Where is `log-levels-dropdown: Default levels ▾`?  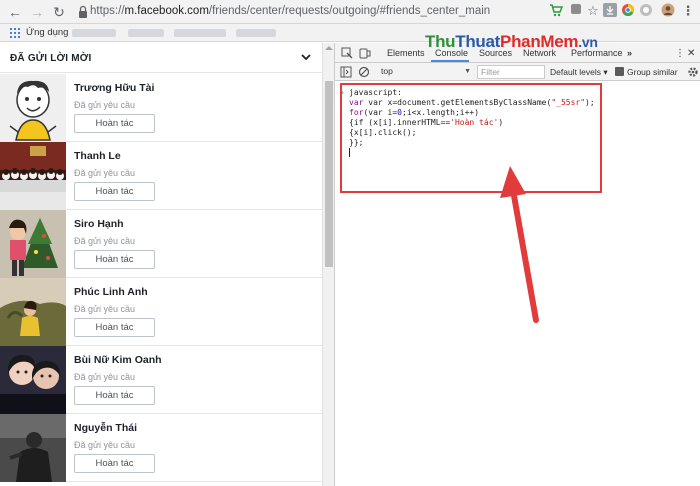
log-levels-dropdown: Default levels ▾ is located at coordinates (579, 72).